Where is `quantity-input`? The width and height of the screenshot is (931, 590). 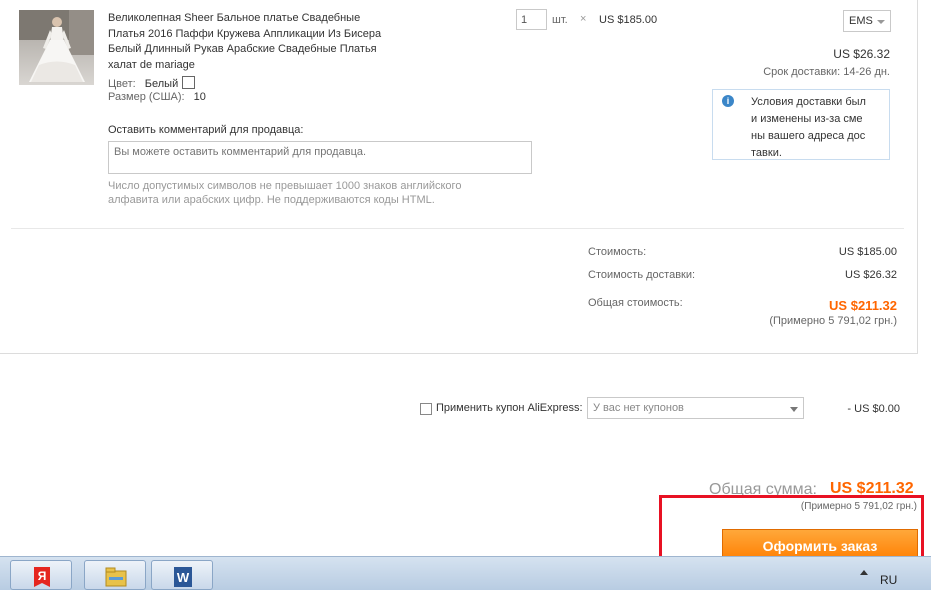
quantity-input is located at coordinates (531, 19).